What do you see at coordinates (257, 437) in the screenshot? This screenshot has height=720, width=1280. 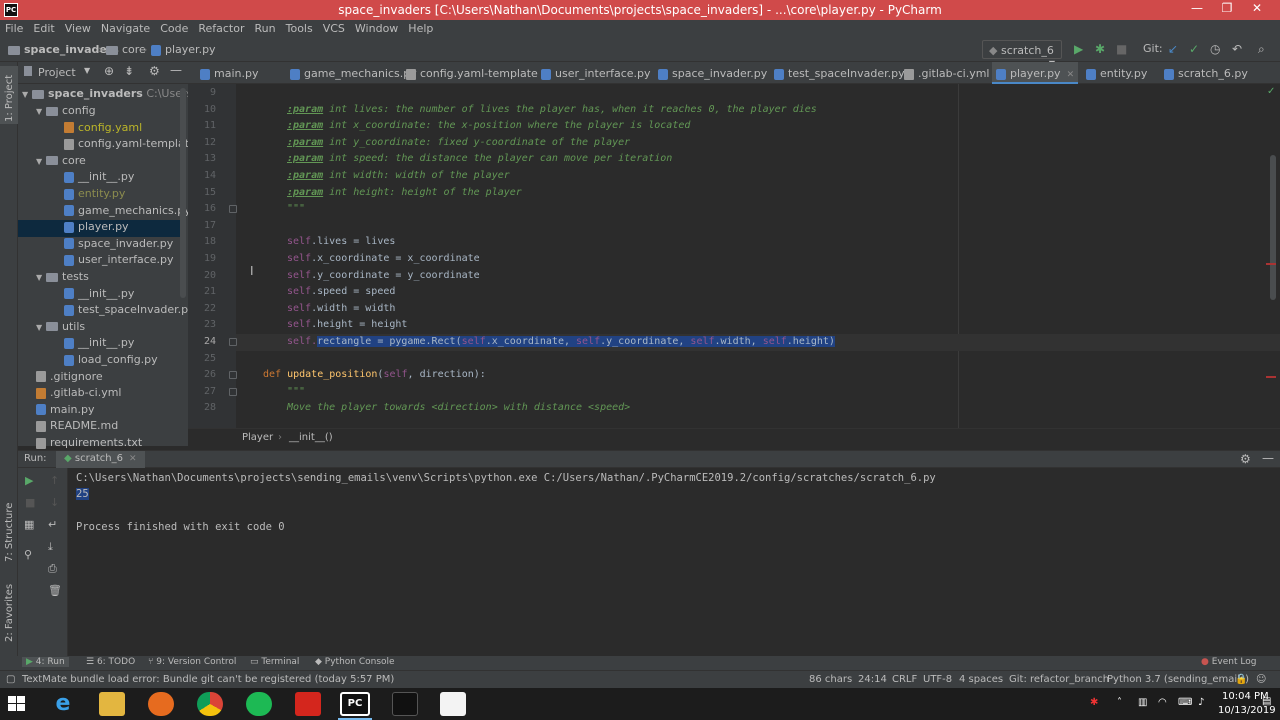 I see `breadcrumb-class: Player` at bounding box center [257, 437].